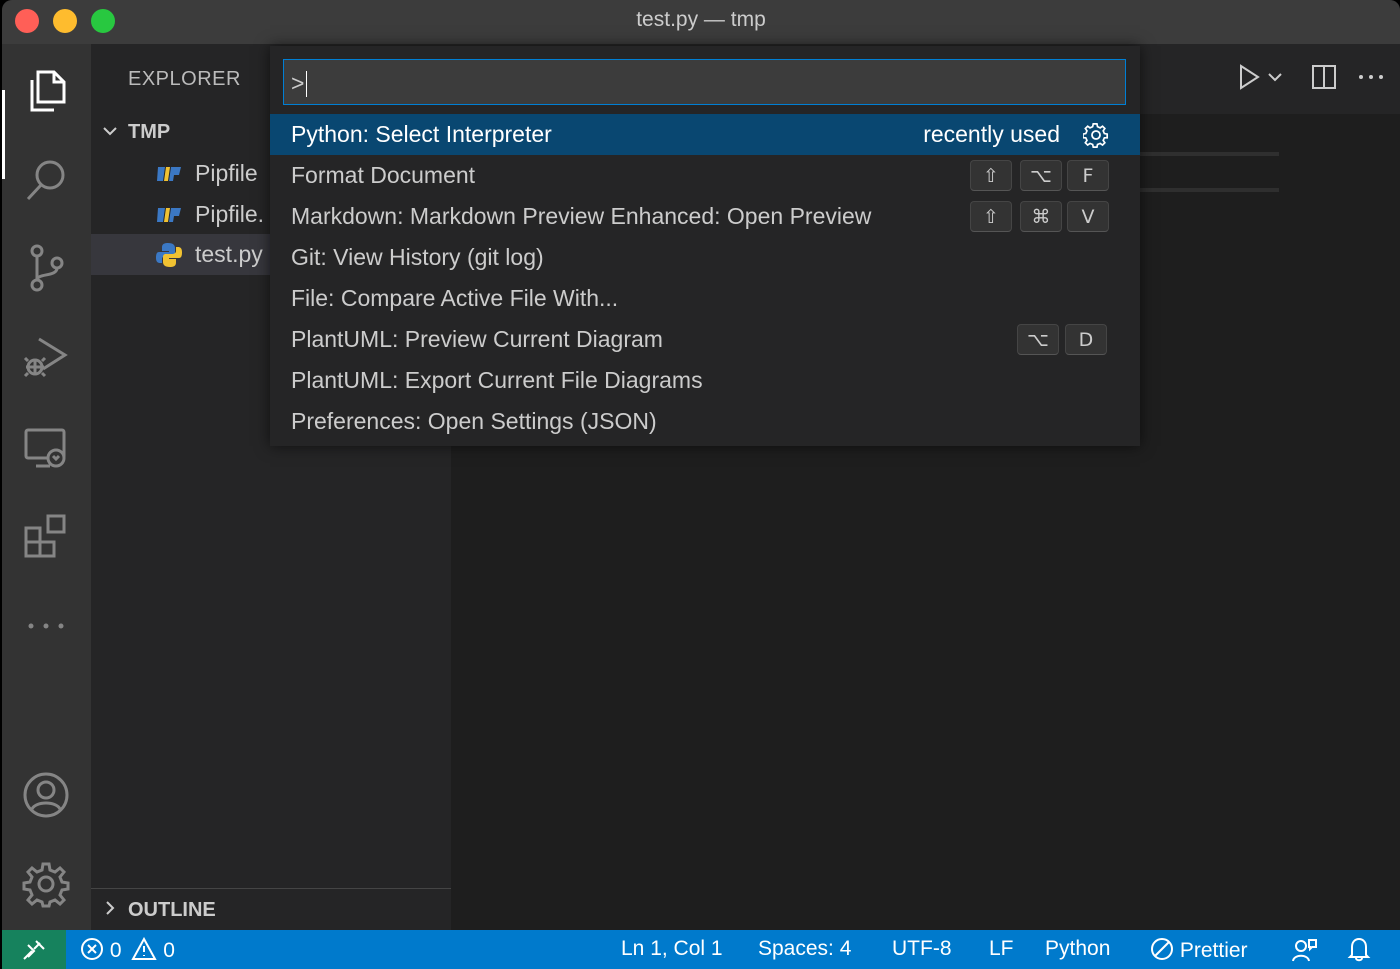 The height and width of the screenshot is (969, 1400). What do you see at coordinates (298, 83) in the screenshot?
I see `command-input-value: >` at bounding box center [298, 83].